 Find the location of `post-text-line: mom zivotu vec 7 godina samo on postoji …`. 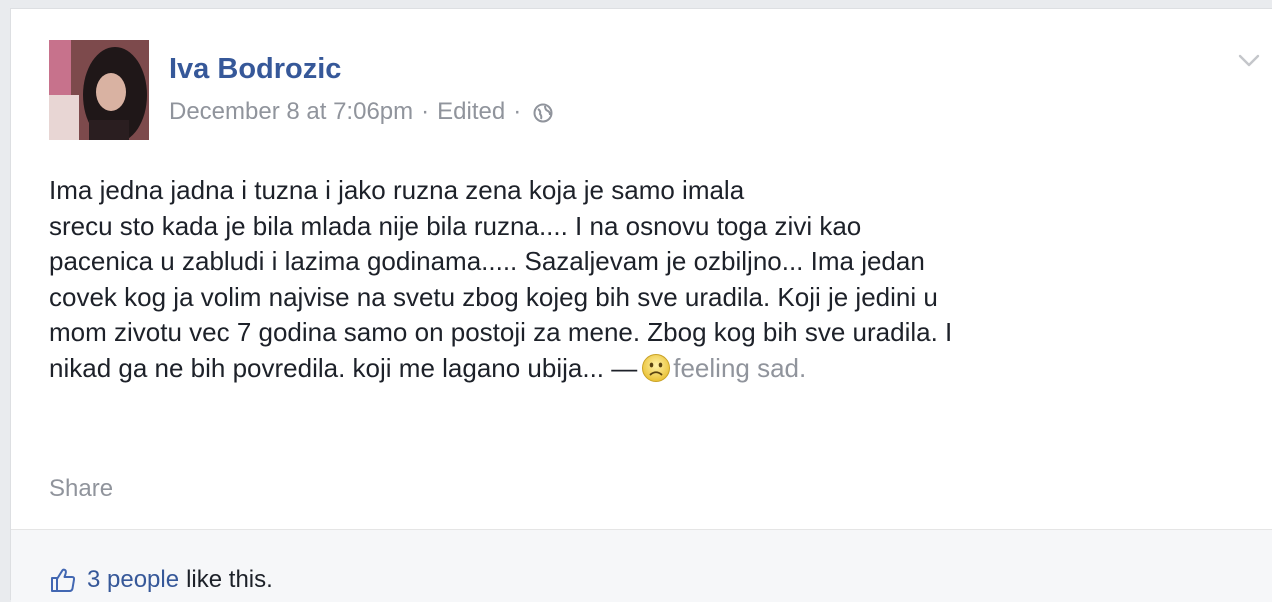

post-text-line: mom zivotu vec 7 godina samo on postoji … is located at coordinates (501, 332).